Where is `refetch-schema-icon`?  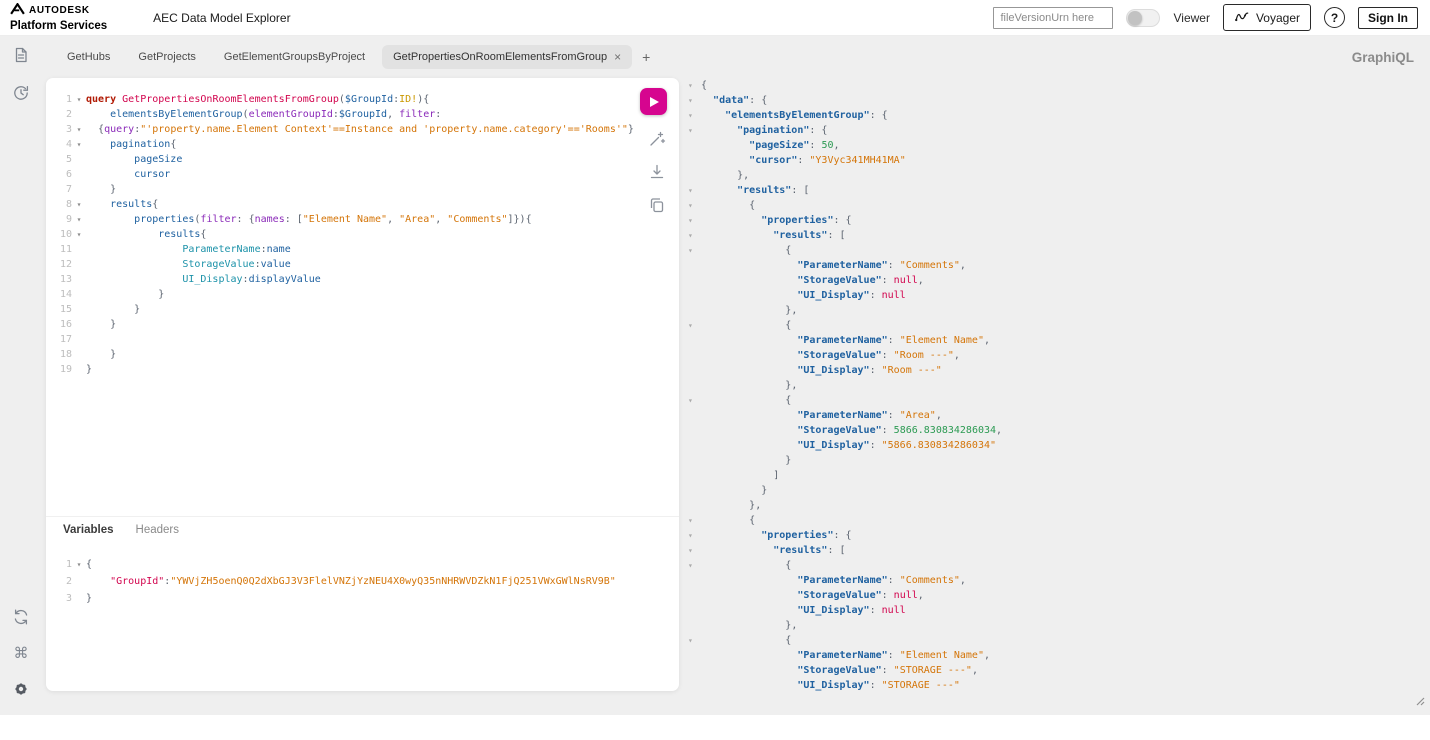 refetch-schema-icon is located at coordinates (21, 617).